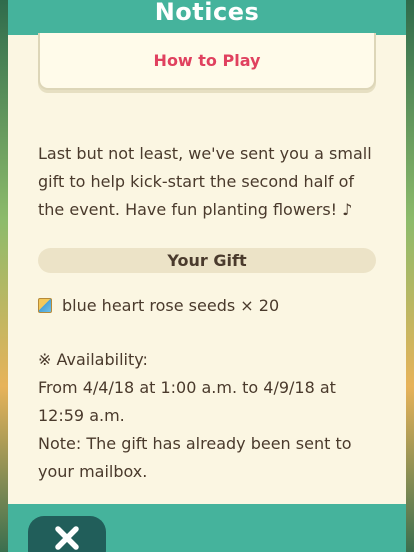 This screenshot has width=414, height=552. I want to click on gift-item: blue heart rose seeds × 20, so click(158, 305).